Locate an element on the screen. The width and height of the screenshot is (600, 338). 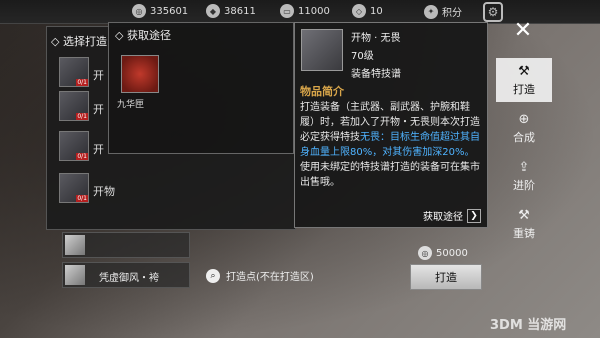
silver-value: 38611 is located at coordinates (240, 11).